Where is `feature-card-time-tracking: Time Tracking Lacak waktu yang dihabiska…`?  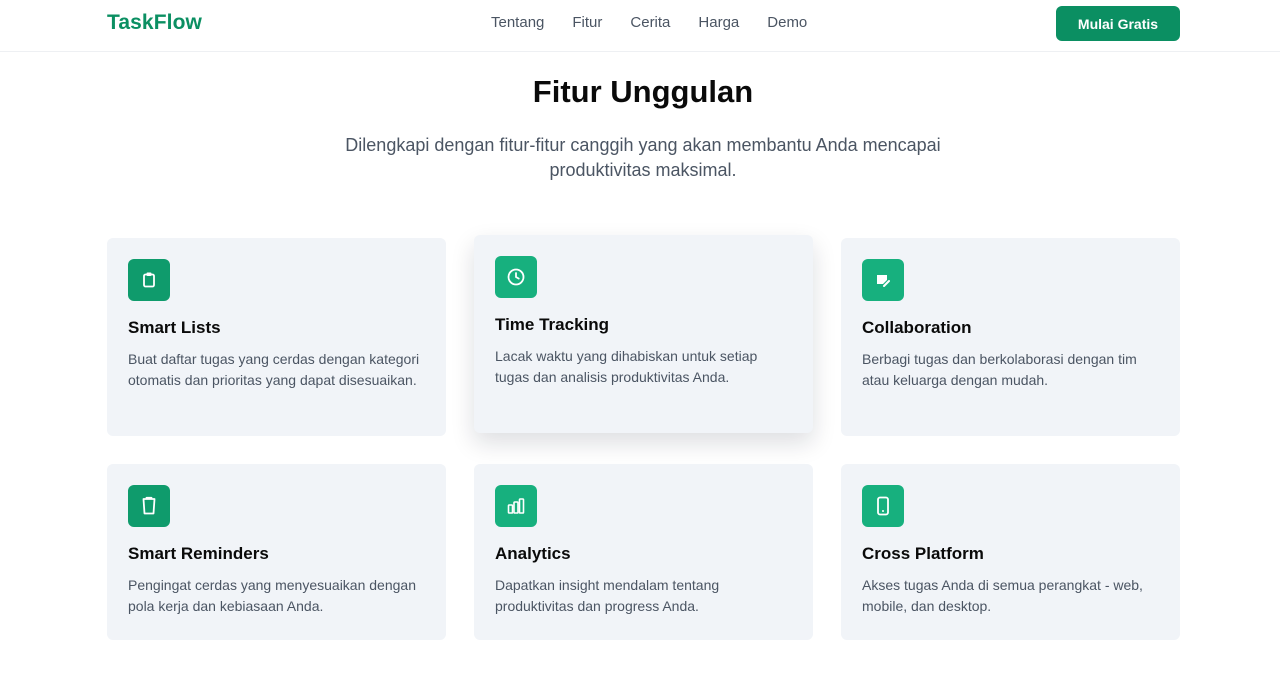 feature-card-time-tracking: Time Tracking Lacak waktu yang dihabiska… is located at coordinates (643, 334).